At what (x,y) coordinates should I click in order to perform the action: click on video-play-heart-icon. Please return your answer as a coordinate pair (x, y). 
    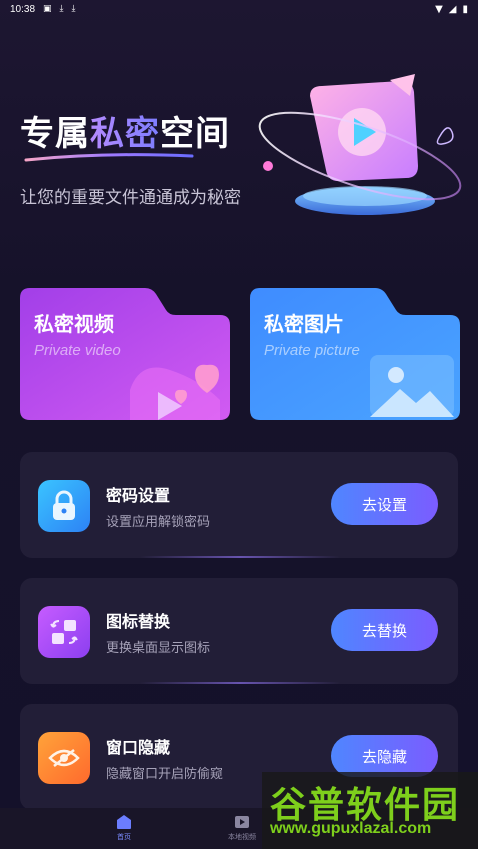
    Looking at the image, I should click on (175, 392).